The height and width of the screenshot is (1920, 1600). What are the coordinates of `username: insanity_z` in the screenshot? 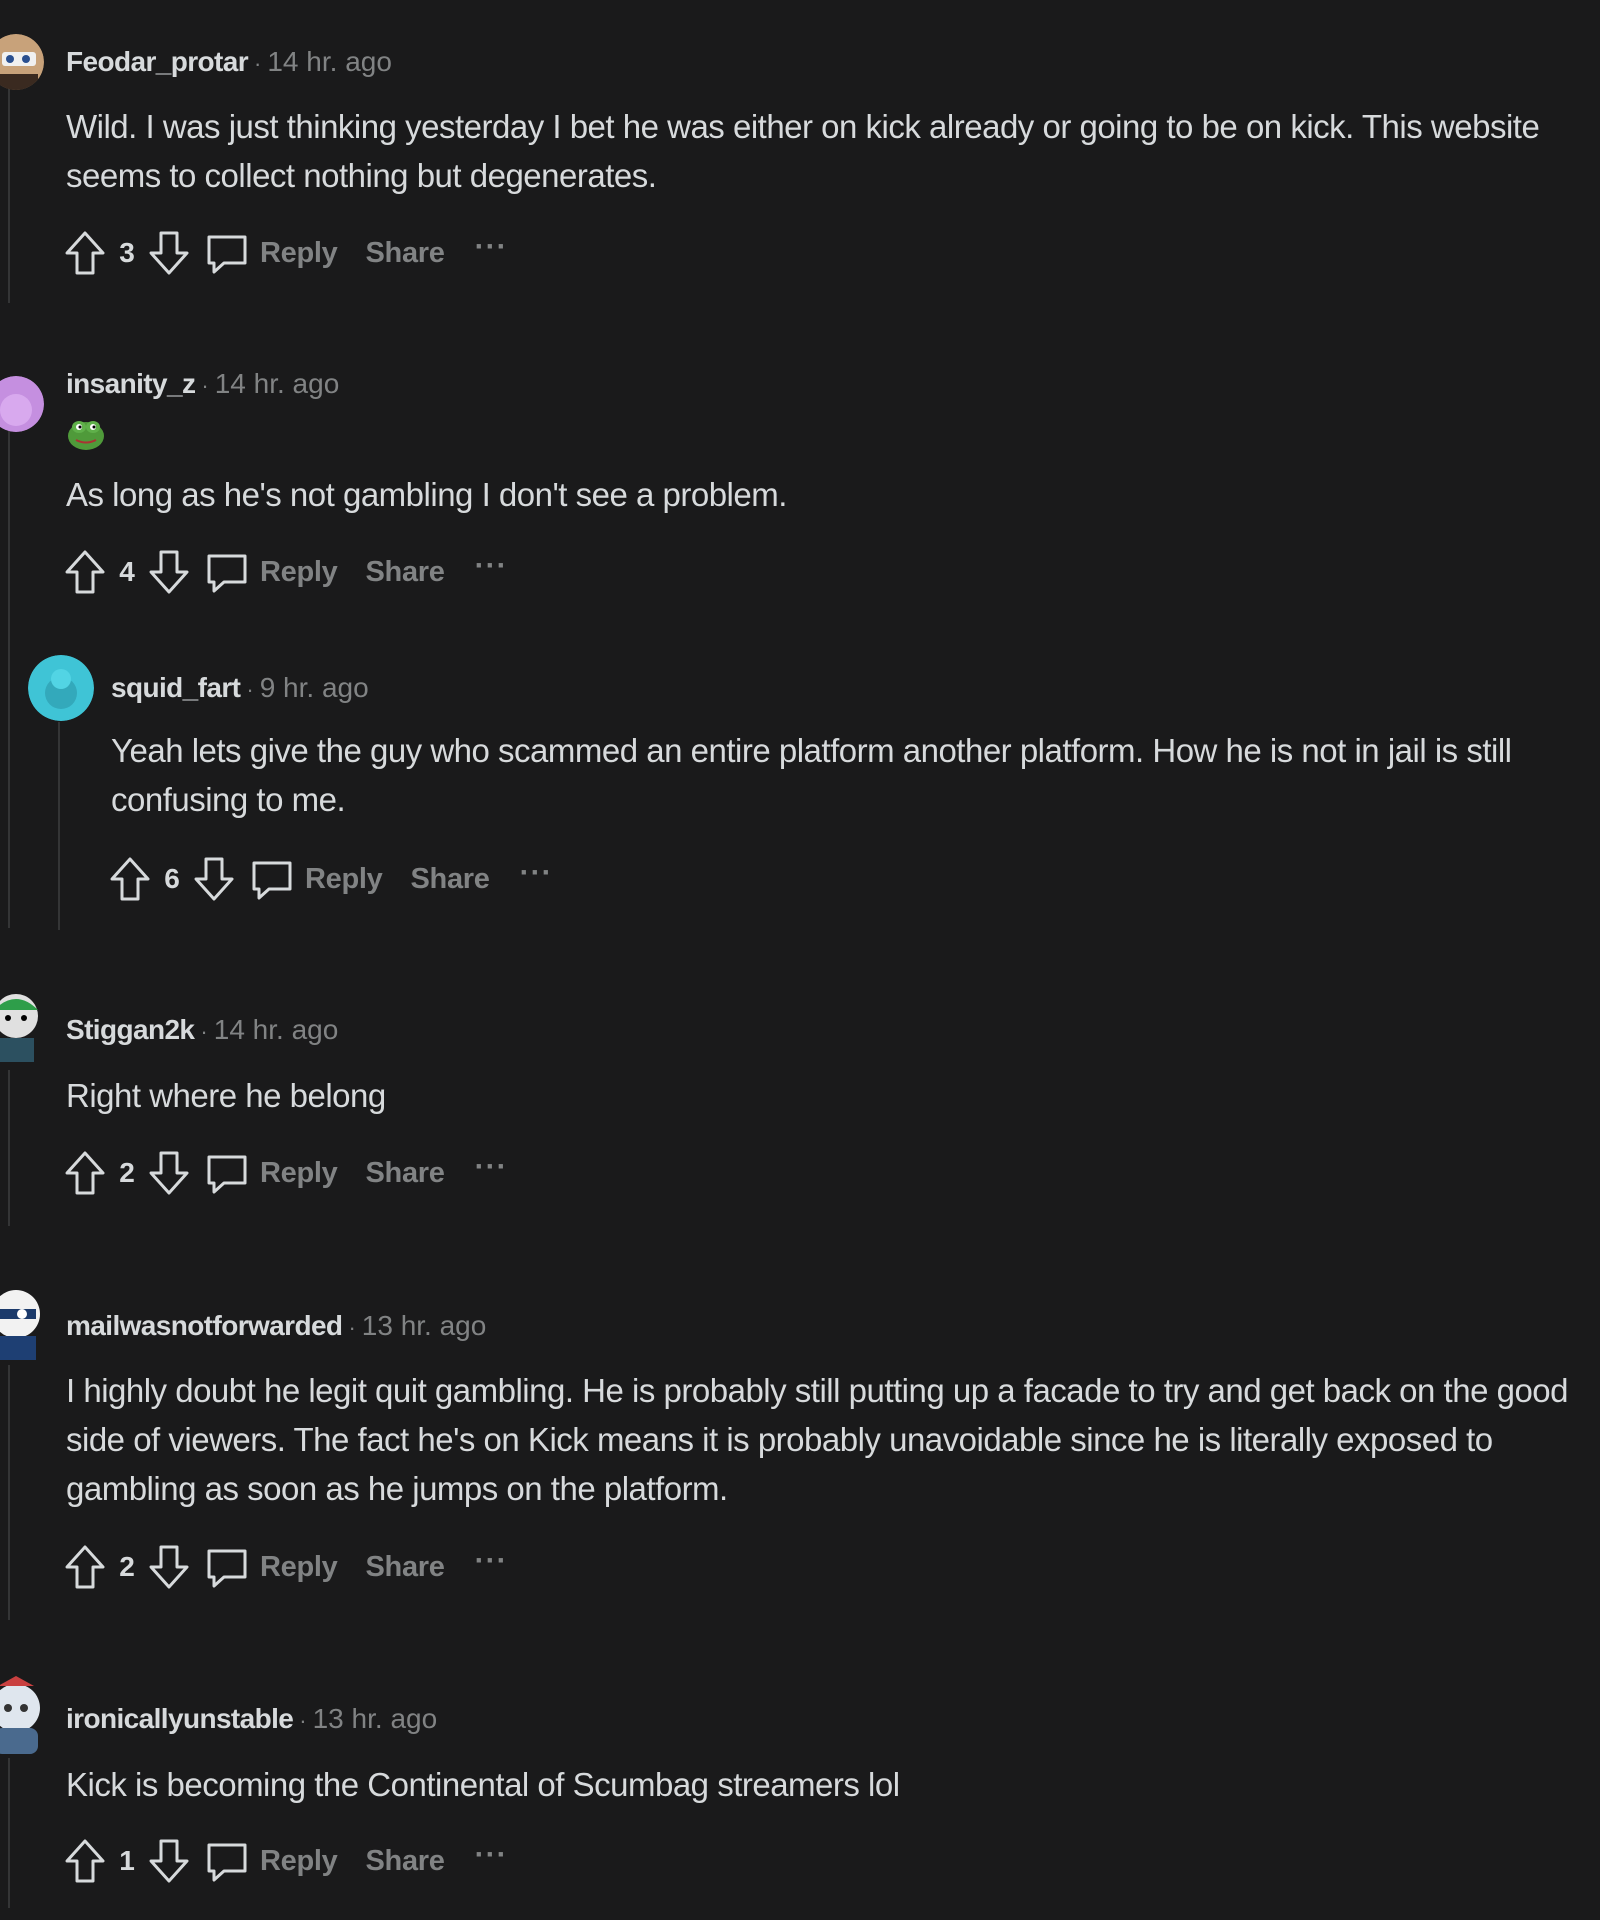 It's located at (131, 383).